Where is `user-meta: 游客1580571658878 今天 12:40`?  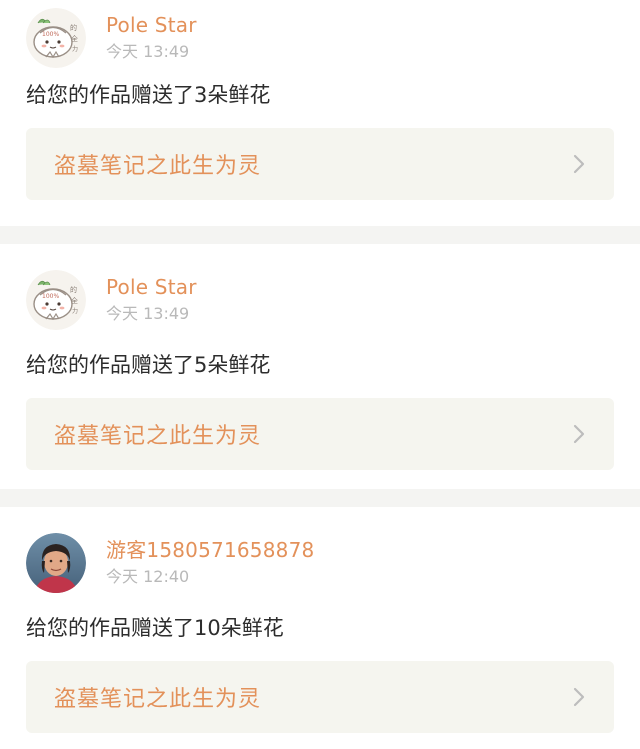 user-meta: 游客1580571658878 今天 12:40 is located at coordinates (210, 561).